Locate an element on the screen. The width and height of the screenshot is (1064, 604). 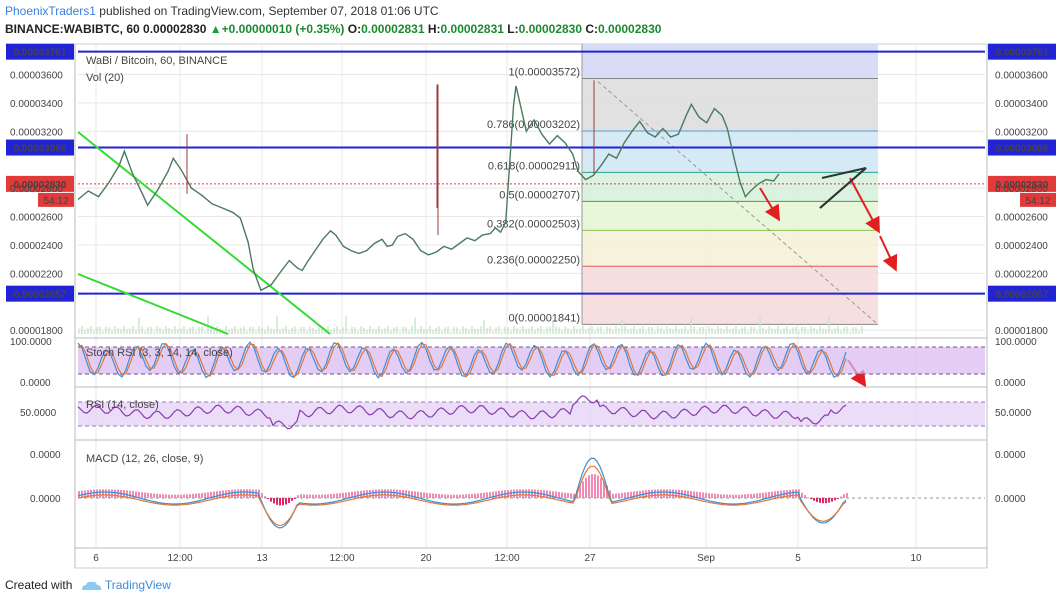
high-label: H: is located at coordinates (434, 29).